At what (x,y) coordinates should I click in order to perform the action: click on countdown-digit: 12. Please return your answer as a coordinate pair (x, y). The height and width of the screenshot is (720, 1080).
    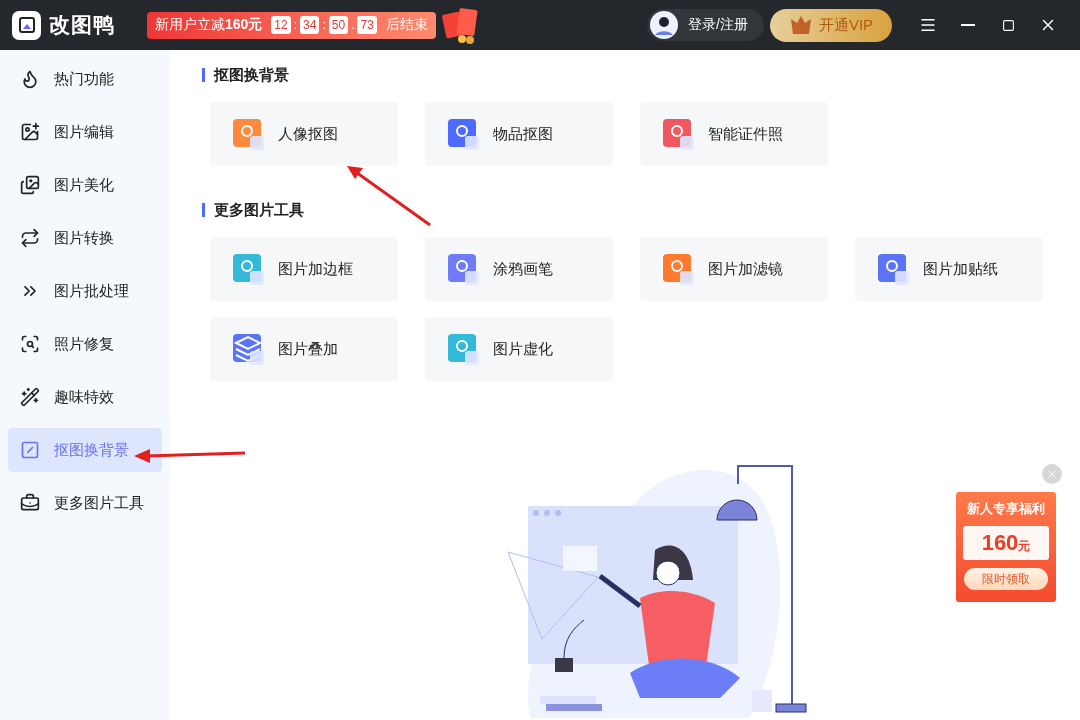
    Looking at the image, I should click on (281, 25).